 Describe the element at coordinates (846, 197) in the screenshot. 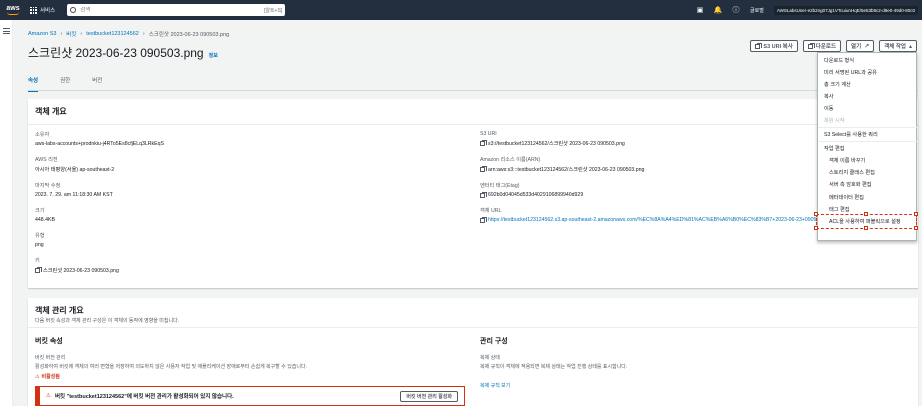

I see `menu-item-edit-metadata: 메타데이터 편집` at that location.